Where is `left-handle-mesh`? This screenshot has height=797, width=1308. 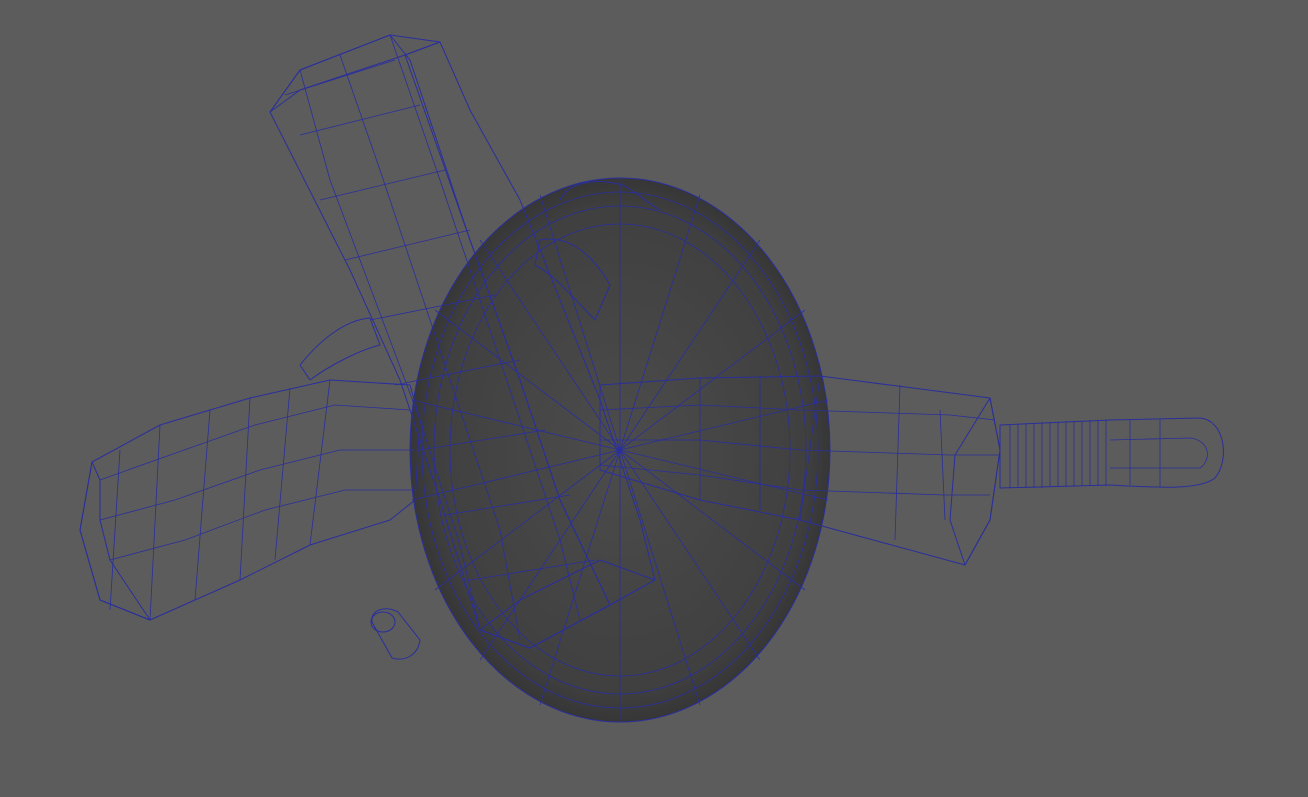
left-handle-mesh is located at coordinates (250, 500).